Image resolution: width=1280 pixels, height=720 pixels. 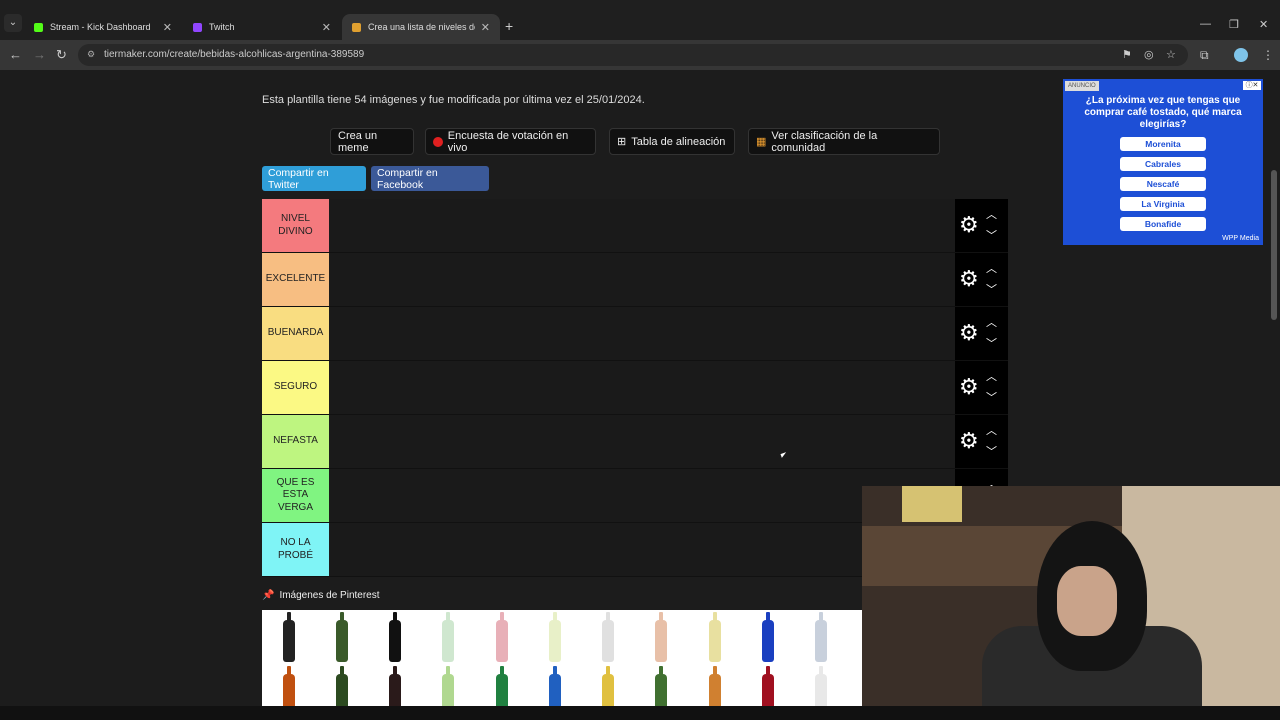 I want to click on extensions-icon: ⧉, so click(x=1204, y=55).